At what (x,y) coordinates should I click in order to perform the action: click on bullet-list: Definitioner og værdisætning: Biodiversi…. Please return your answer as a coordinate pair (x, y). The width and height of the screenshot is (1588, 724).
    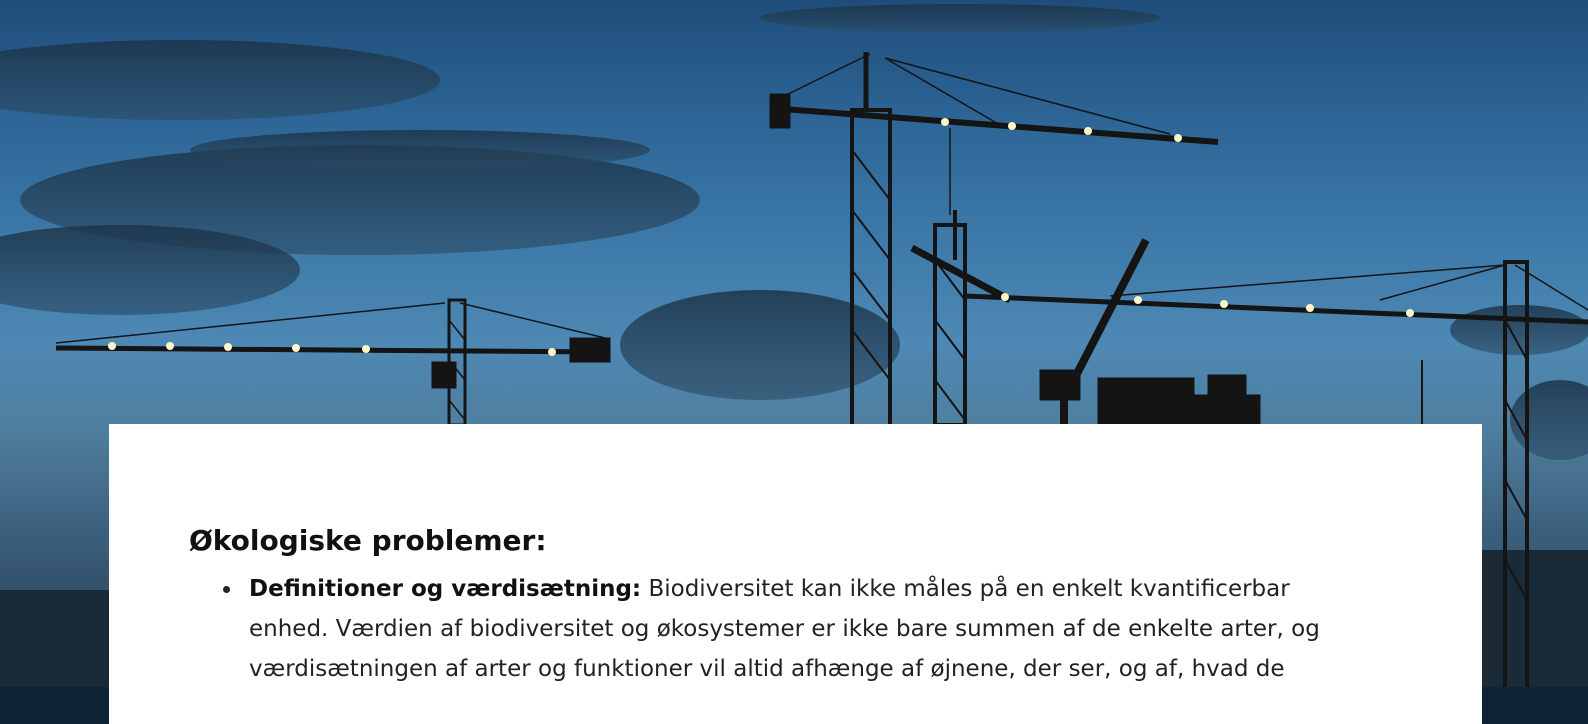
    Looking at the image, I should click on (795, 629).